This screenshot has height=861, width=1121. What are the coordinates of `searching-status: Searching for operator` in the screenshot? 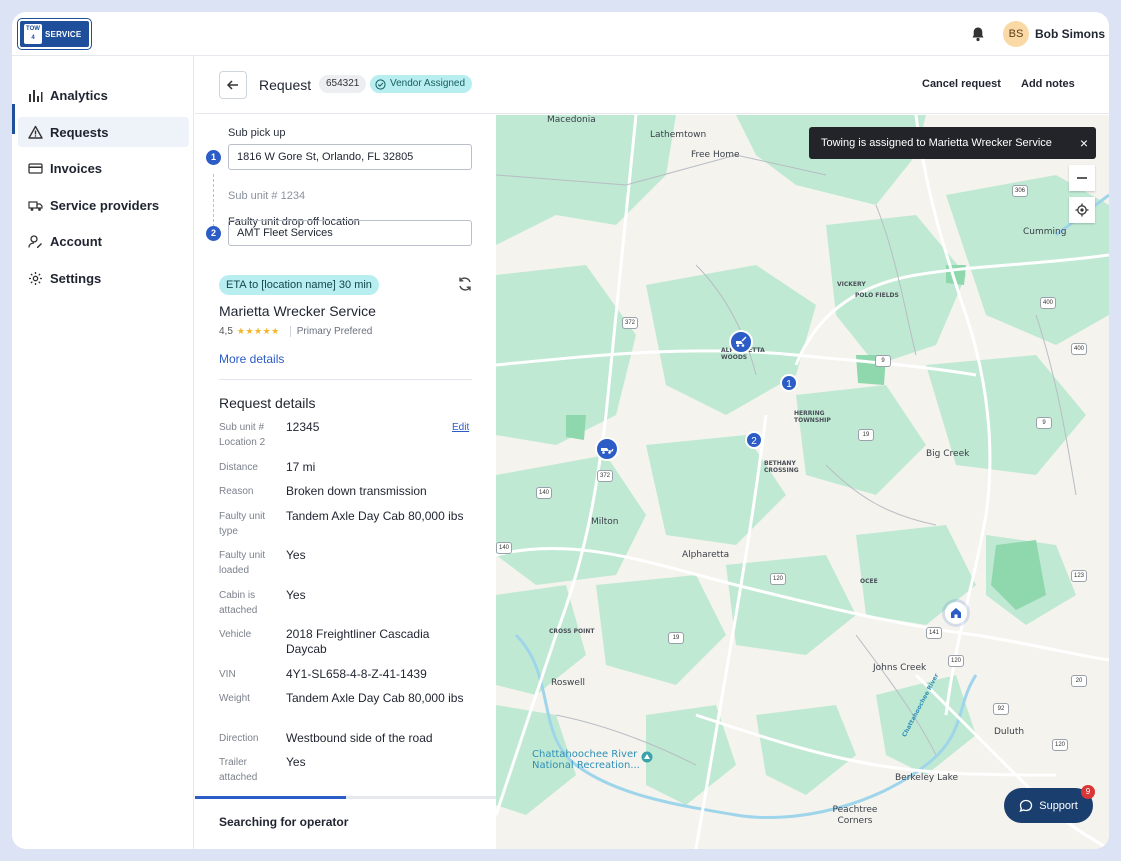 It's located at (284, 822).